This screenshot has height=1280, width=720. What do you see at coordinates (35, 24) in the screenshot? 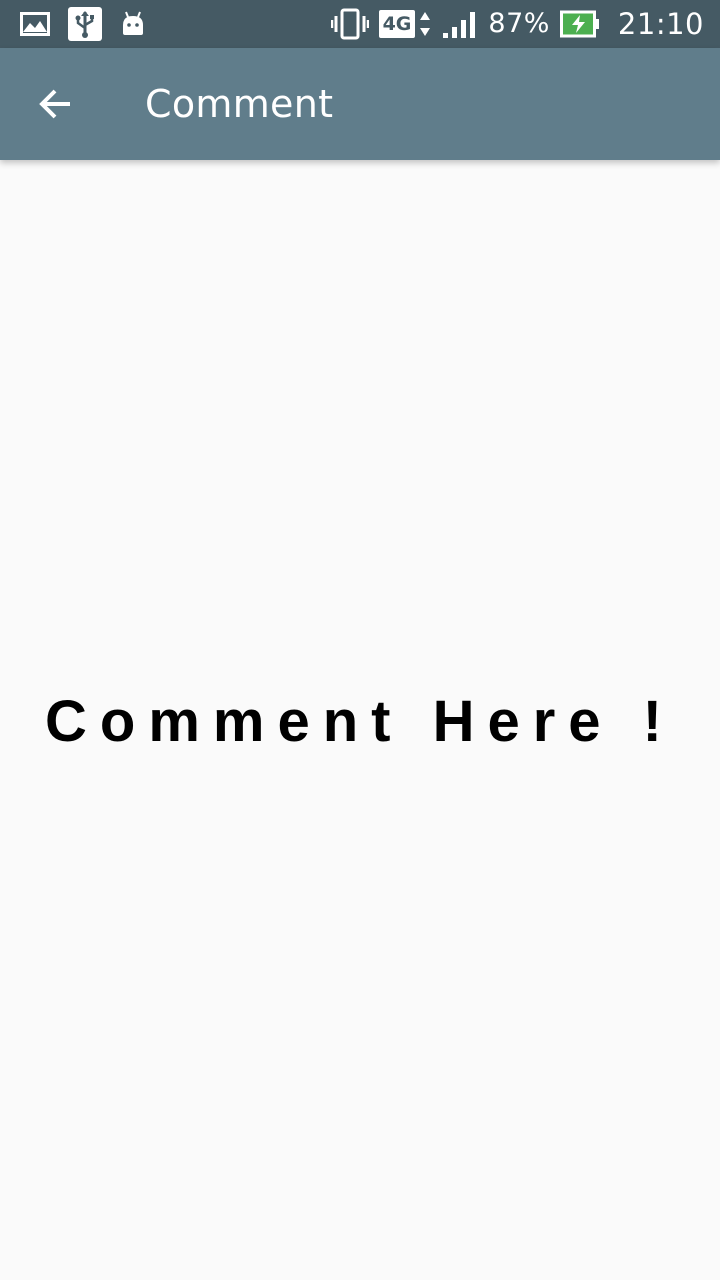
I see `gallery-icon` at bounding box center [35, 24].